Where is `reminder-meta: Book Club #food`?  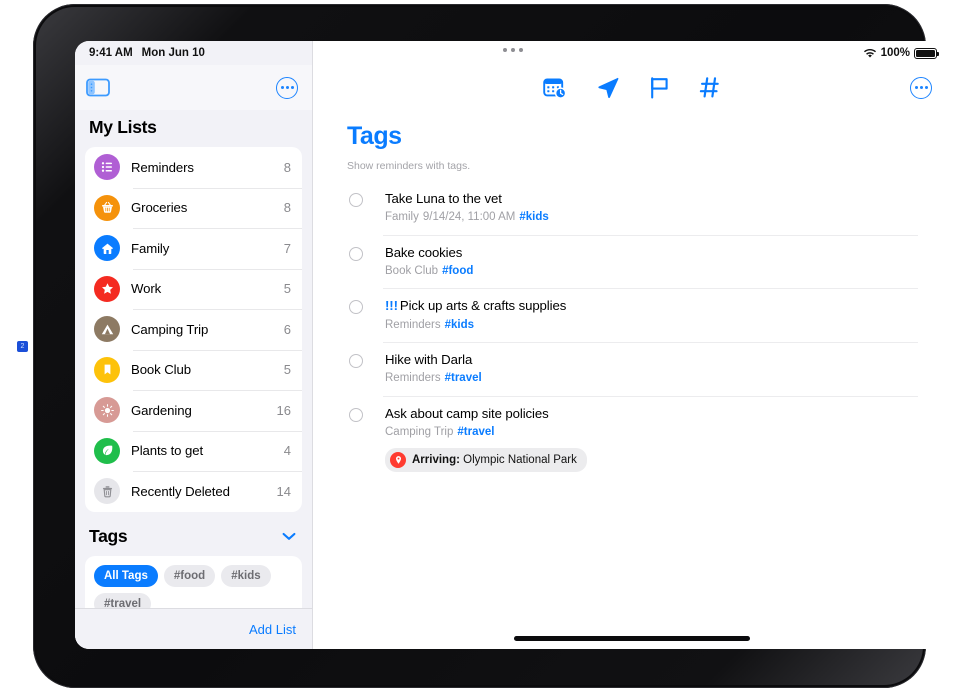
reminder-meta: Book Club #food is located at coordinates (651, 272).